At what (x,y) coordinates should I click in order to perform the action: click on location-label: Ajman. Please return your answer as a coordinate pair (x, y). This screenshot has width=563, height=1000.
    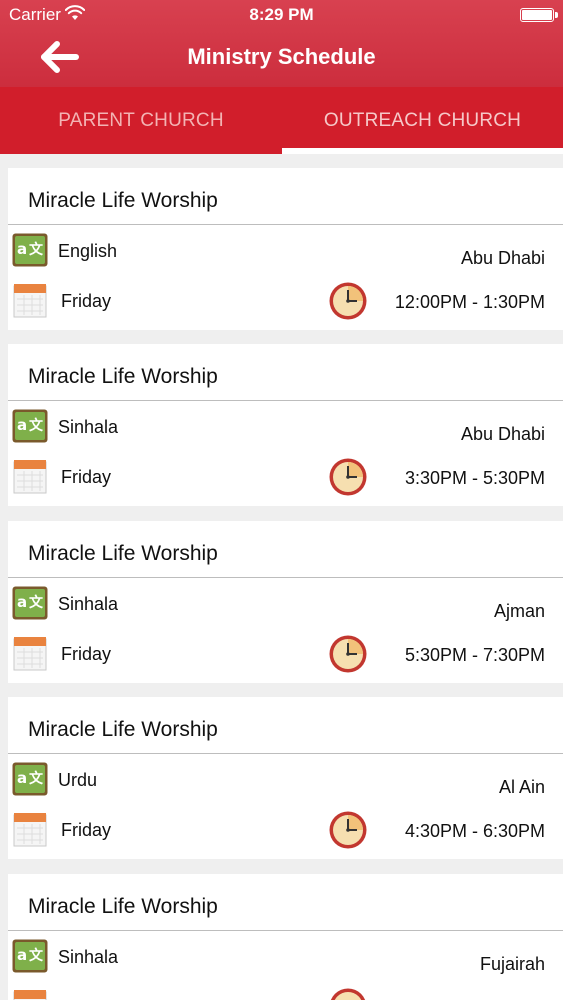
    Looking at the image, I should click on (519, 611).